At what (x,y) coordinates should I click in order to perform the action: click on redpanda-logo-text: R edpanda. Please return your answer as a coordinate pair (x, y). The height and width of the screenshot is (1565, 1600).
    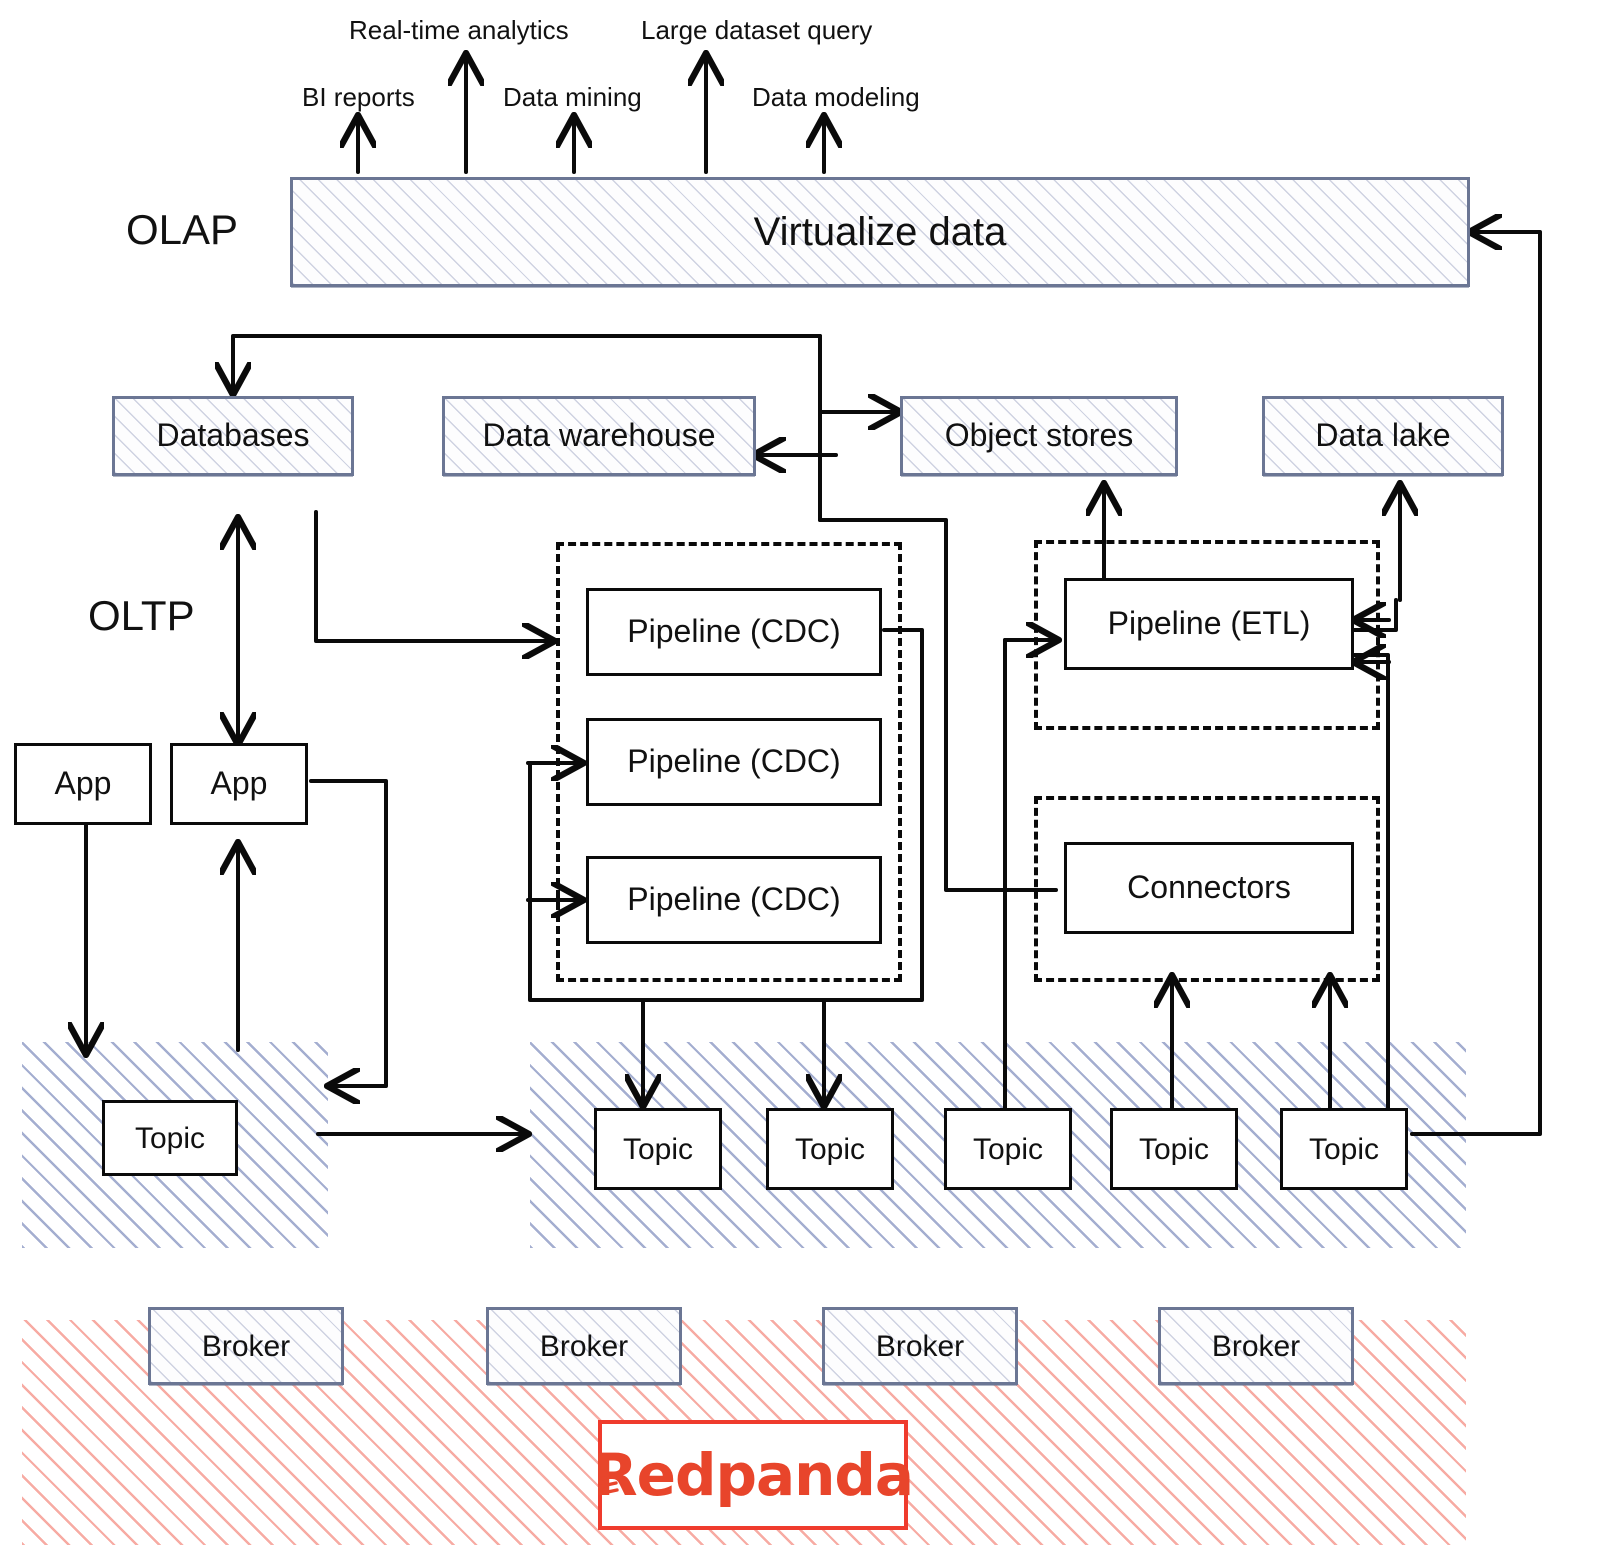
    Looking at the image, I should click on (753, 1475).